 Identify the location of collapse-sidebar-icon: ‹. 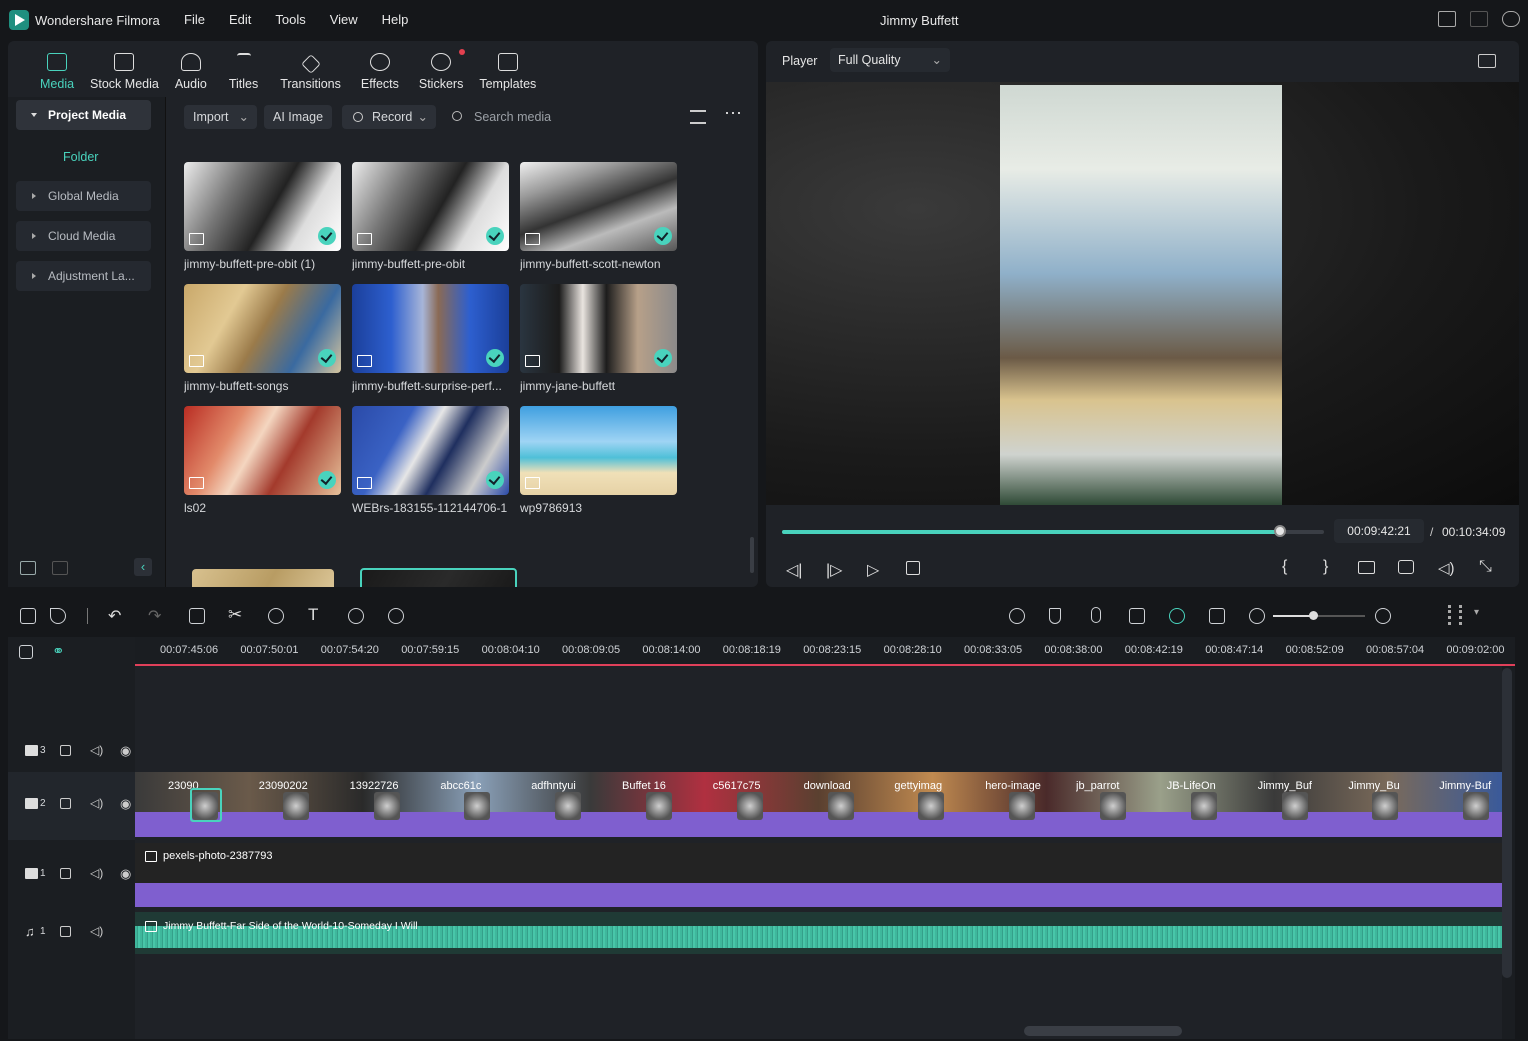
(143, 567).